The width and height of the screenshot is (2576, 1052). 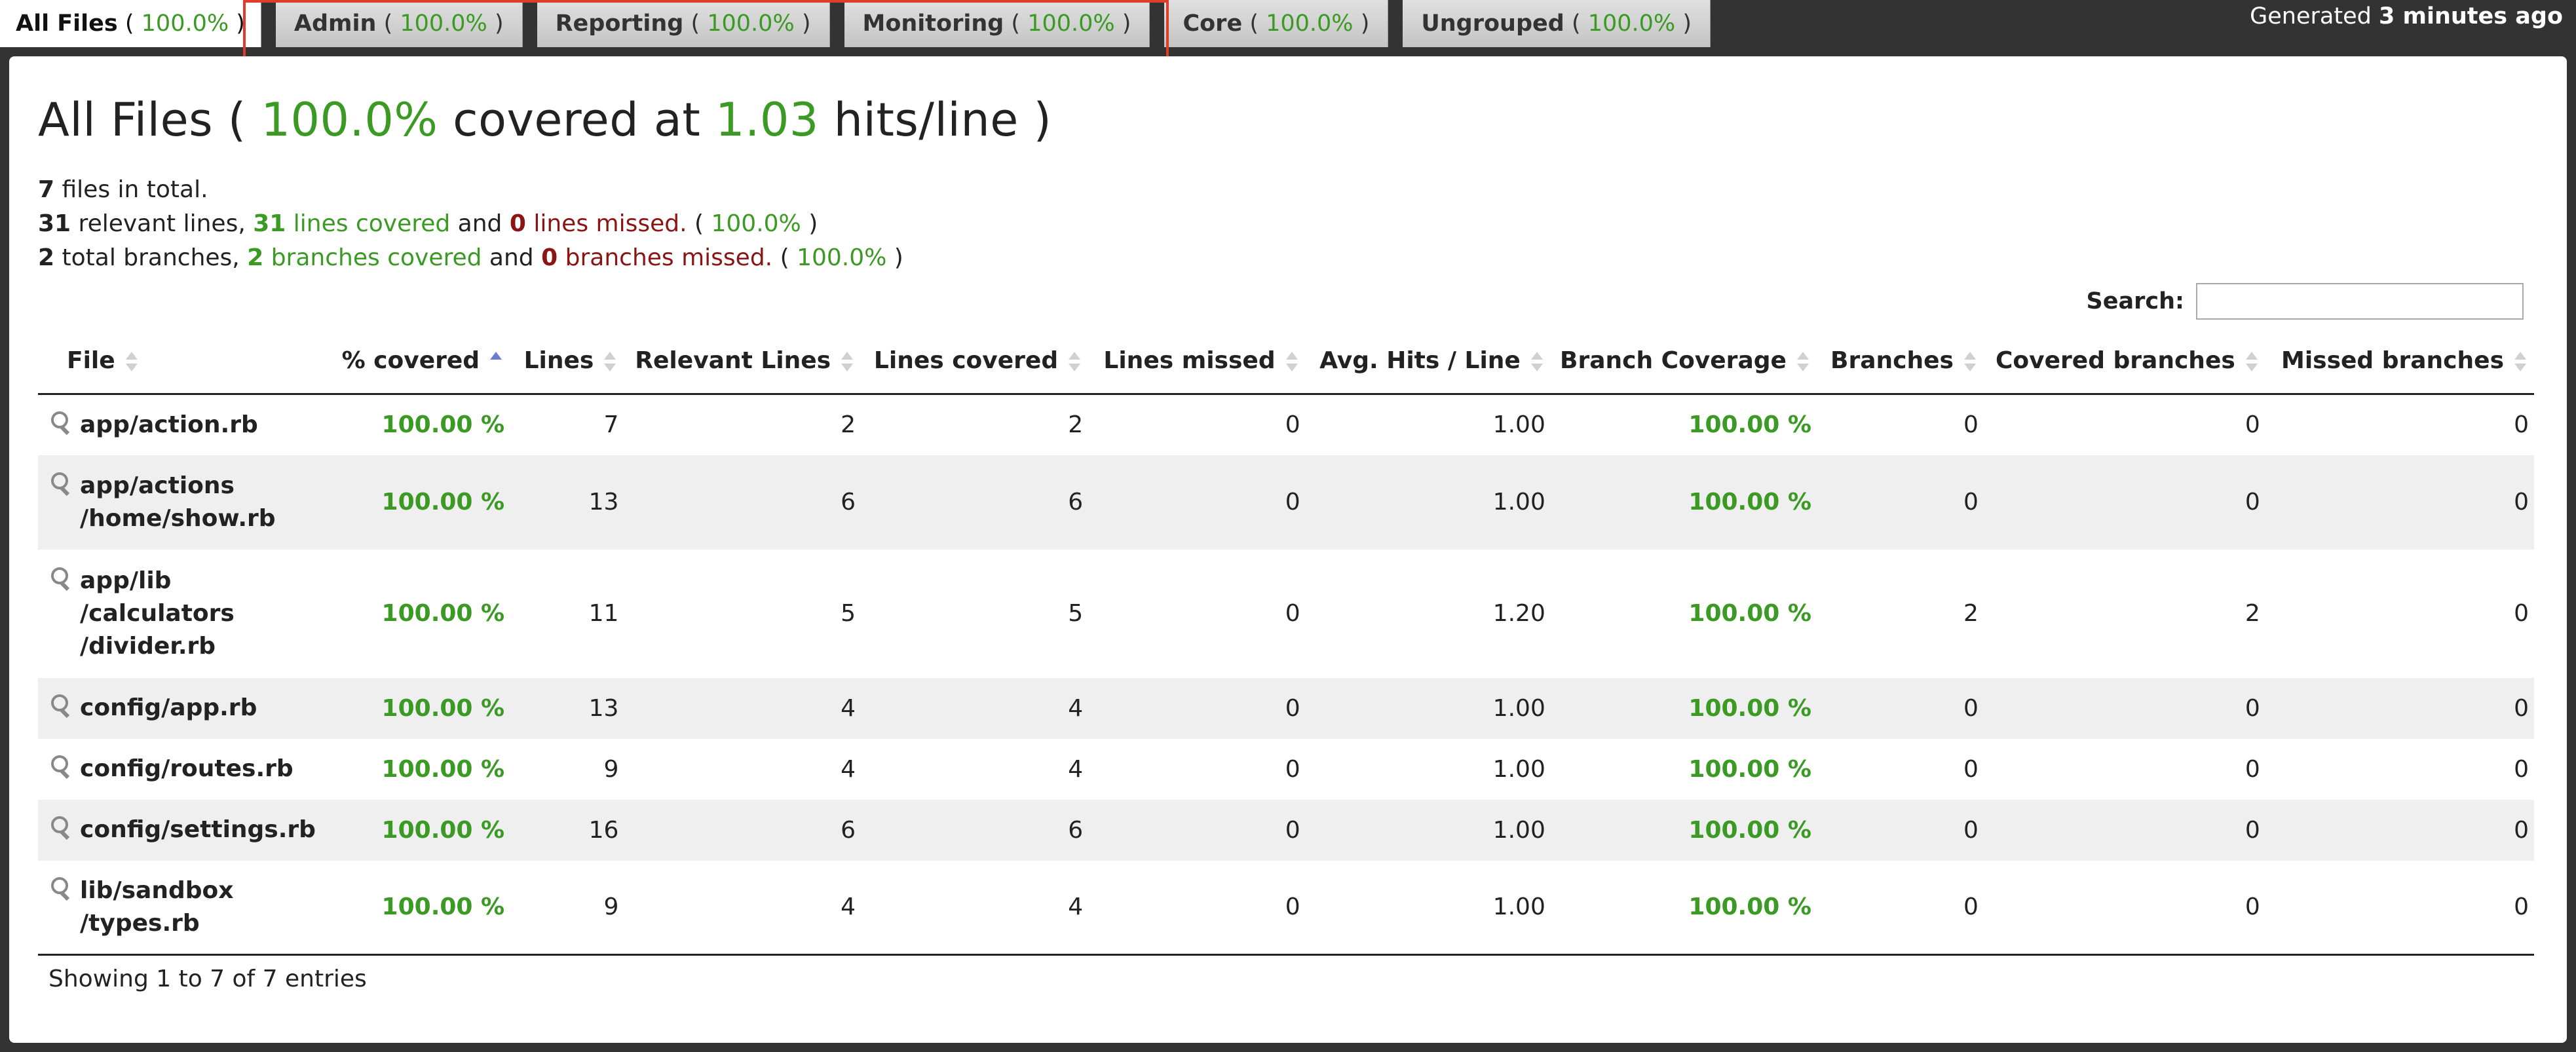 I want to click on branches-cell: 2, so click(x=1971, y=613).